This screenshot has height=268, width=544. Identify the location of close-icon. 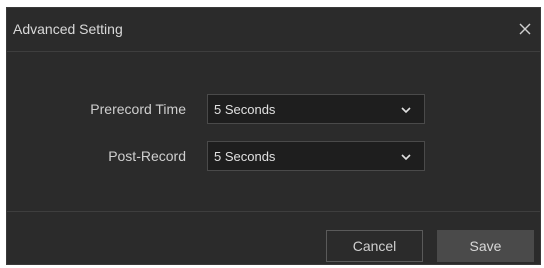
(525, 29).